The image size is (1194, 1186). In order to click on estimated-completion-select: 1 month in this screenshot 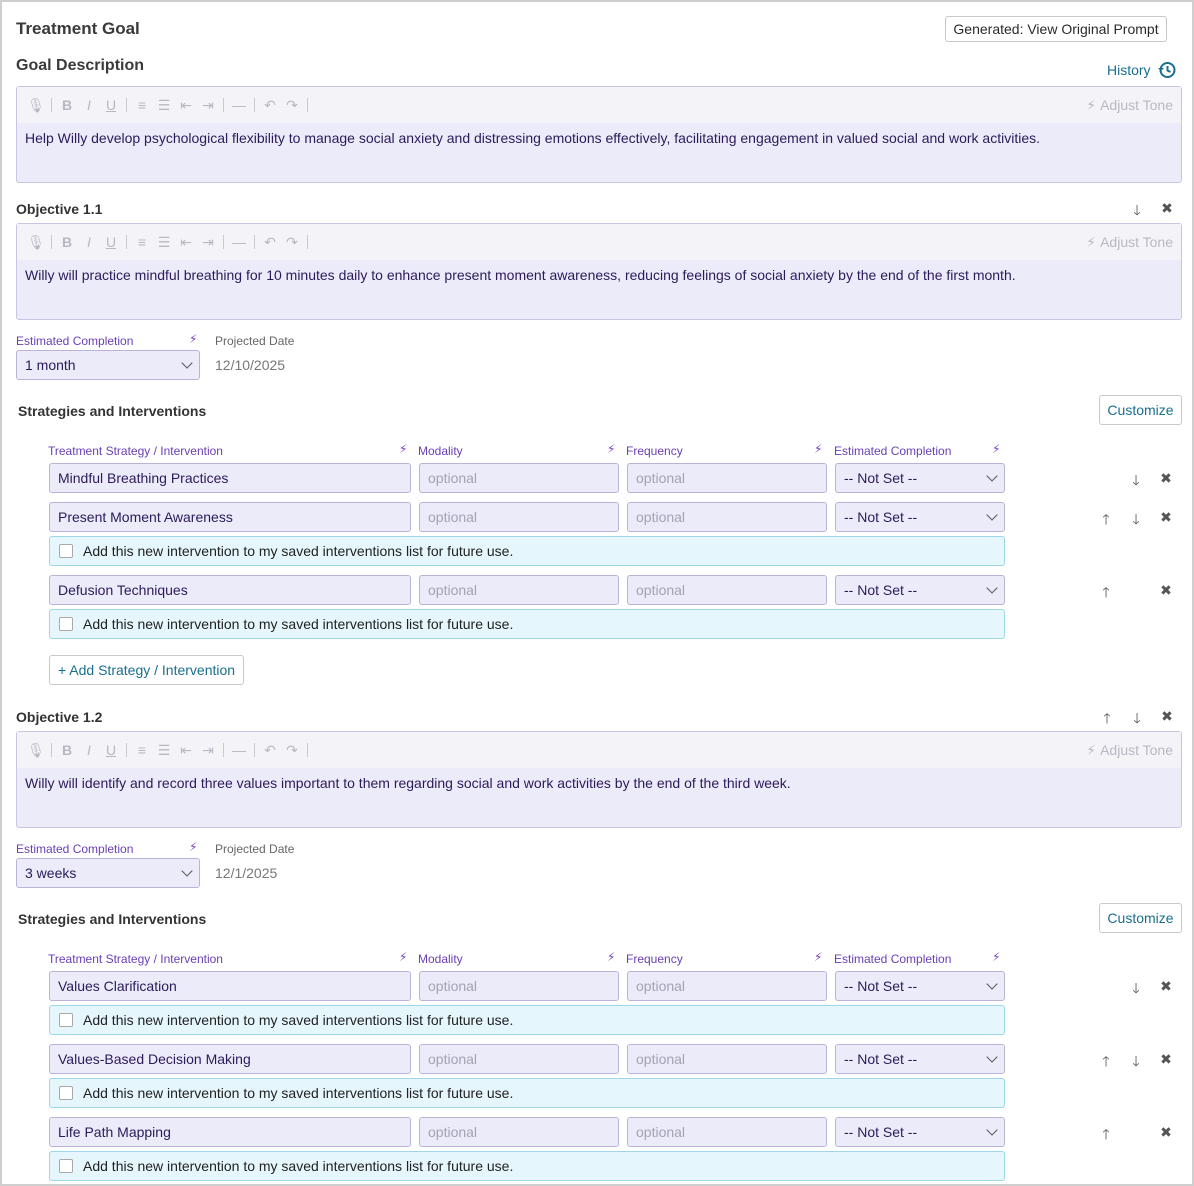, I will do `click(108, 365)`.